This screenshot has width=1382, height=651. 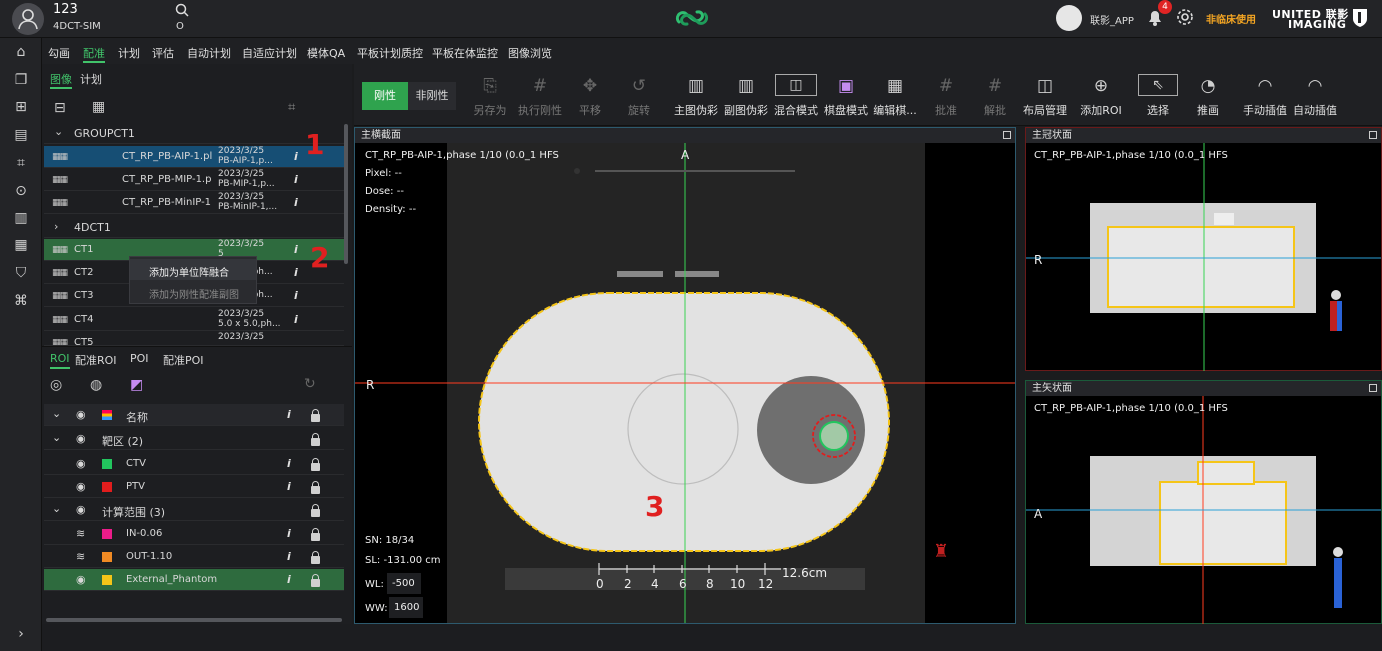 I want to click on group-header: › 4DCT1, so click(x=194, y=227).